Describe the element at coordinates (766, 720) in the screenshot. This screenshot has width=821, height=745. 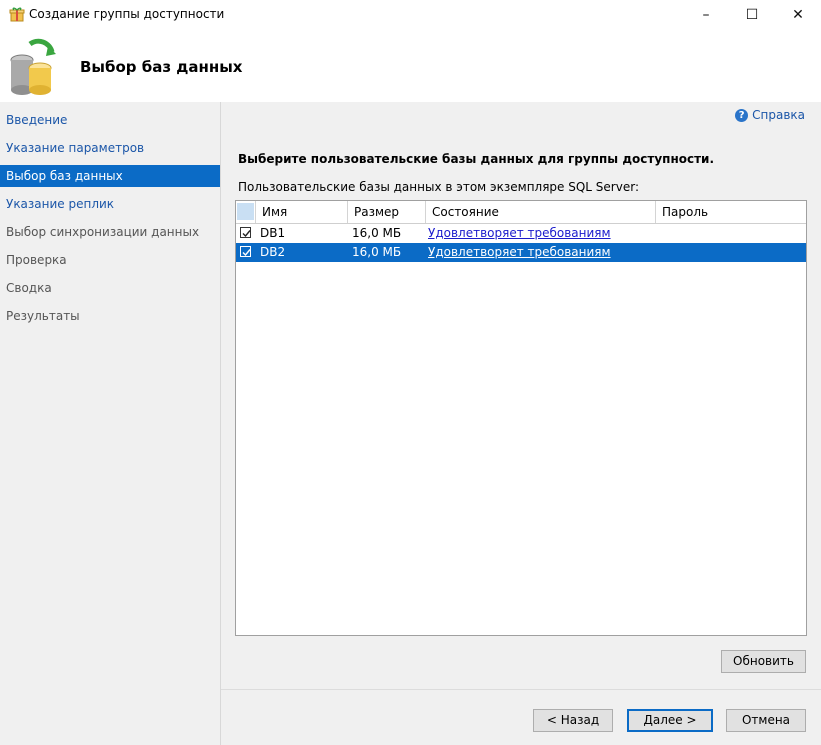
I see `cancel-button: Отмена` at that location.